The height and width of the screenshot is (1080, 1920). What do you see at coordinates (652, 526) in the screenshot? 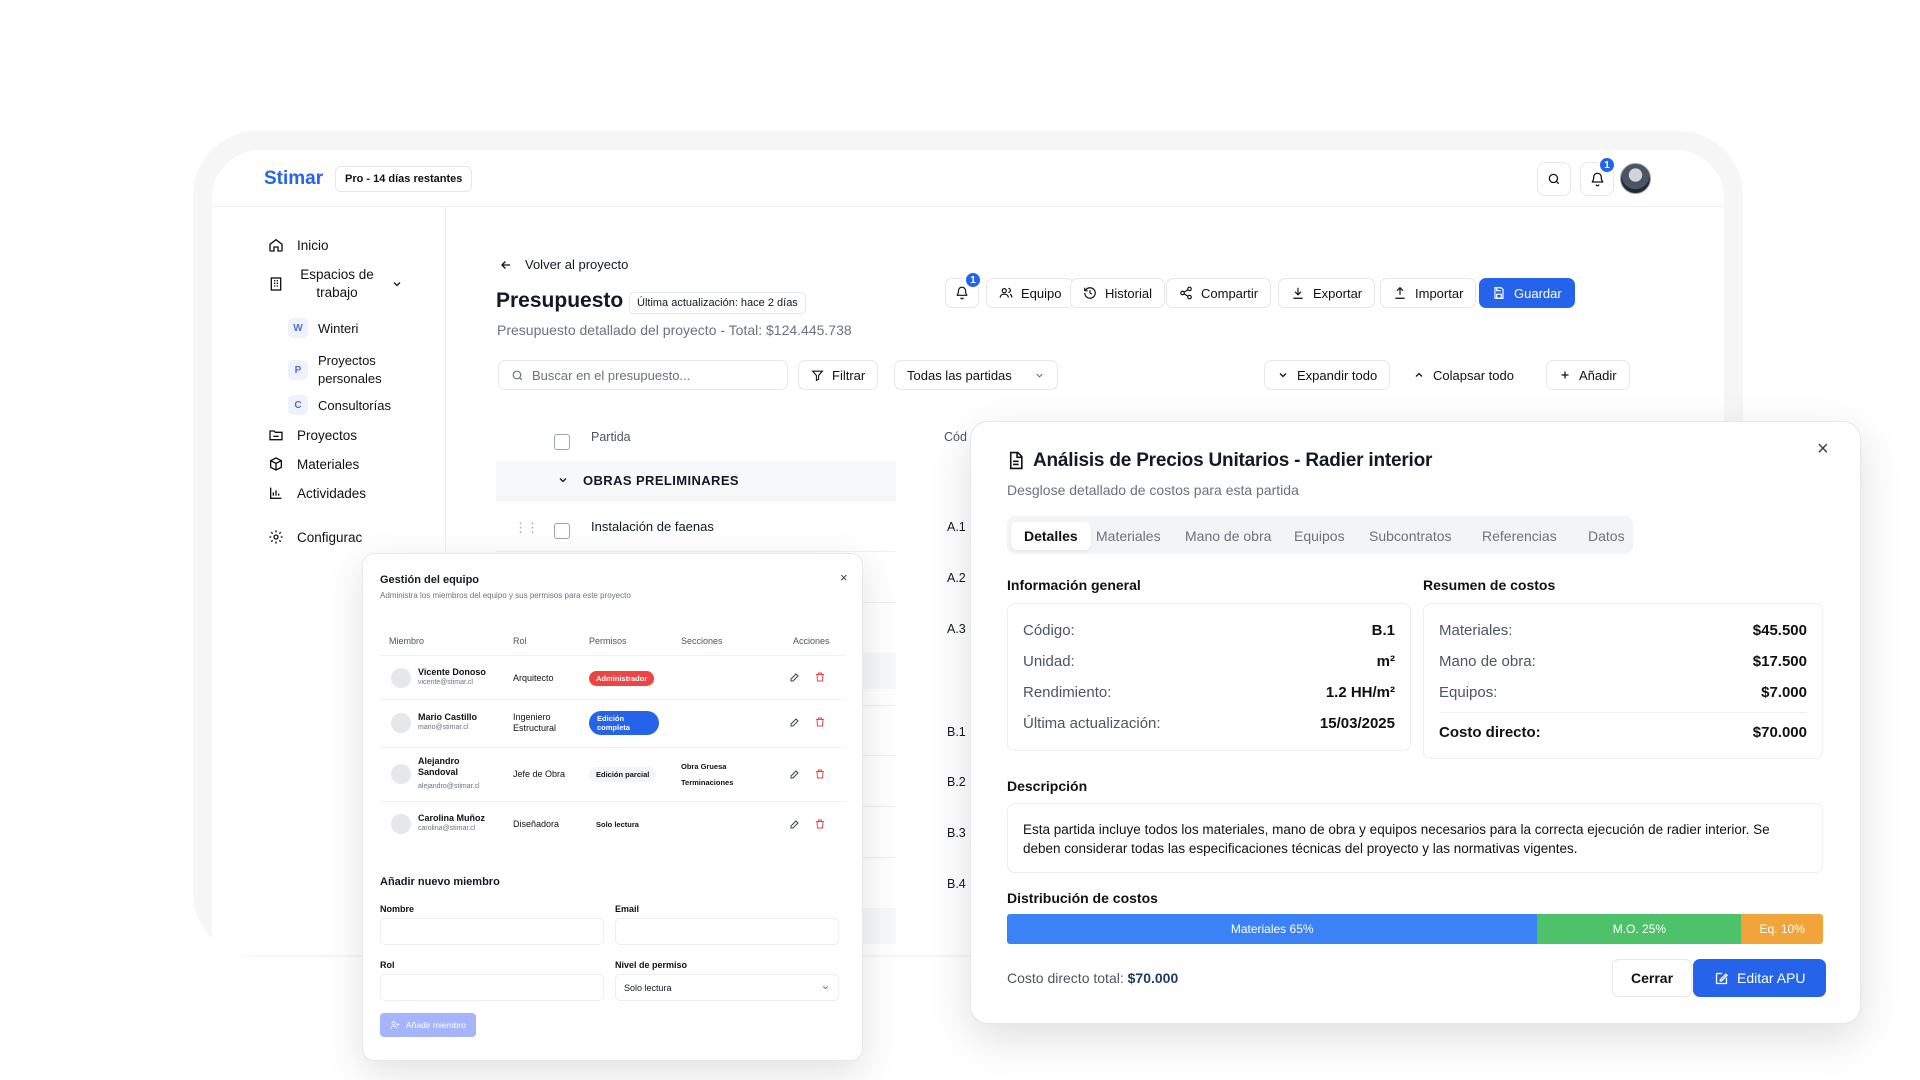
I see `row-partida-name: Instalación de faenas` at bounding box center [652, 526].